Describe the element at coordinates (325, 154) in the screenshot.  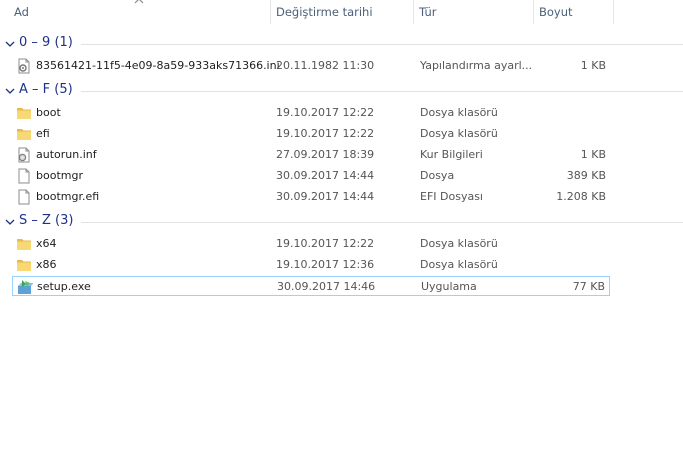
I see `file-date: 27.09.2017 18:39` at that location.